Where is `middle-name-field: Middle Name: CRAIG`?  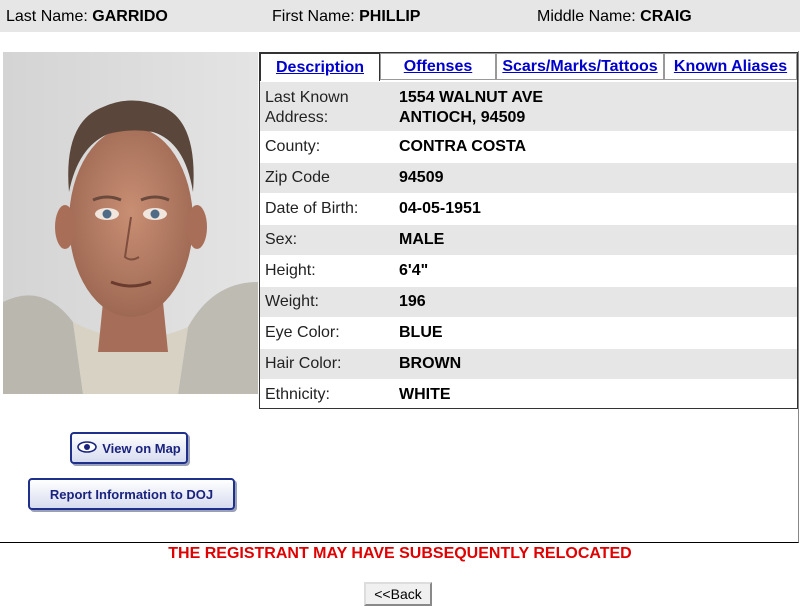
middle-name-field: Middle Name: CRAIG is located at coordinates (614, 17).